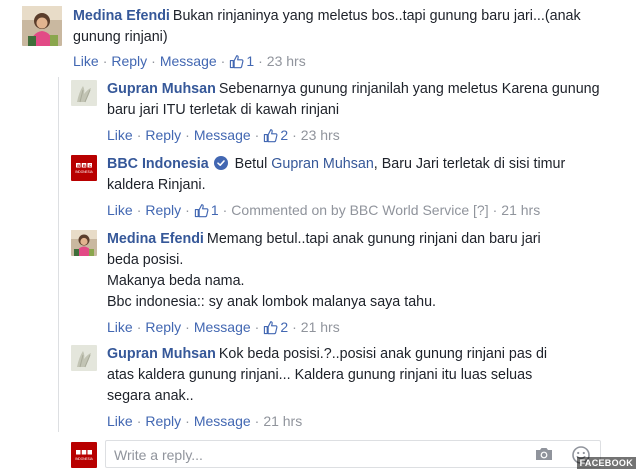  What do you see at coordinates (84, 455) in the screenshot?
I see `composer-bbc-avatar: INDONESIA` at bounding box center [84, 455].